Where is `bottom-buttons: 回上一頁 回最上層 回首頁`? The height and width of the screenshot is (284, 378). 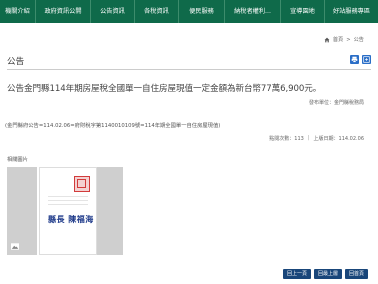
bottom-buttons: 回上一頁 回最上層 回首頁 is located at coordinates (325, 274).